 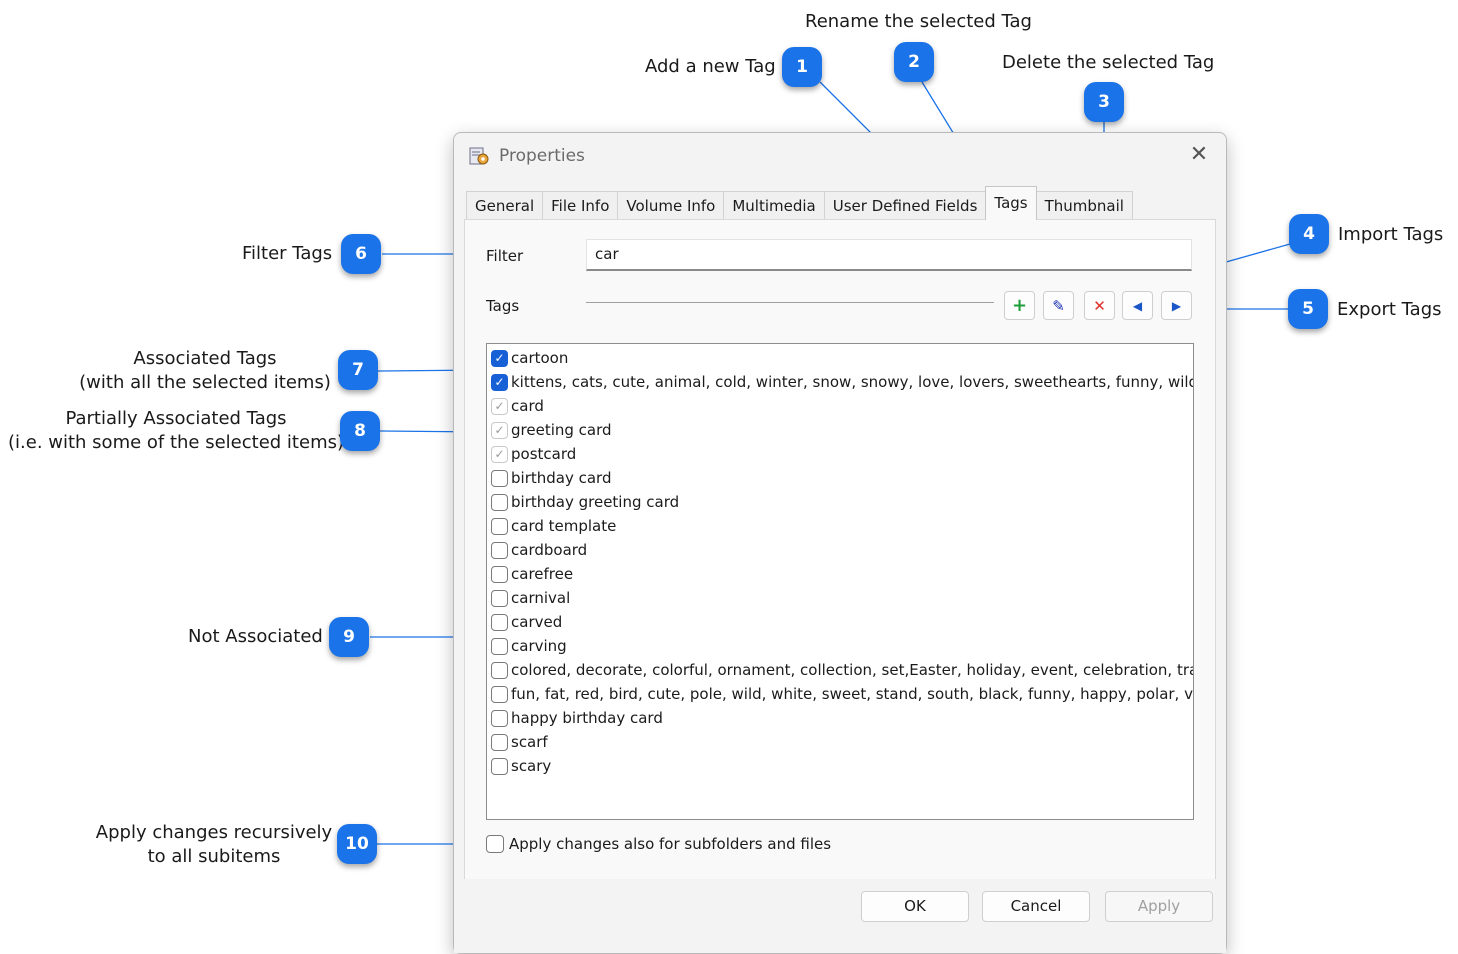 I want to click on tag-list-item: carved, so click(x=526, y=622).